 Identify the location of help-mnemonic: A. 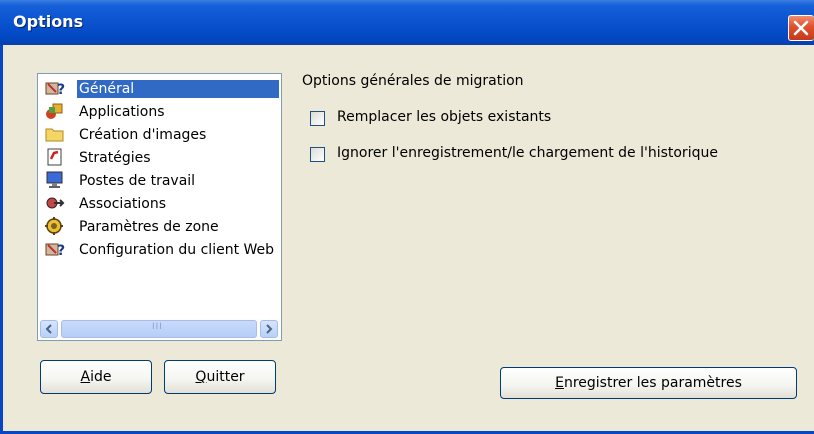
(85, 377).